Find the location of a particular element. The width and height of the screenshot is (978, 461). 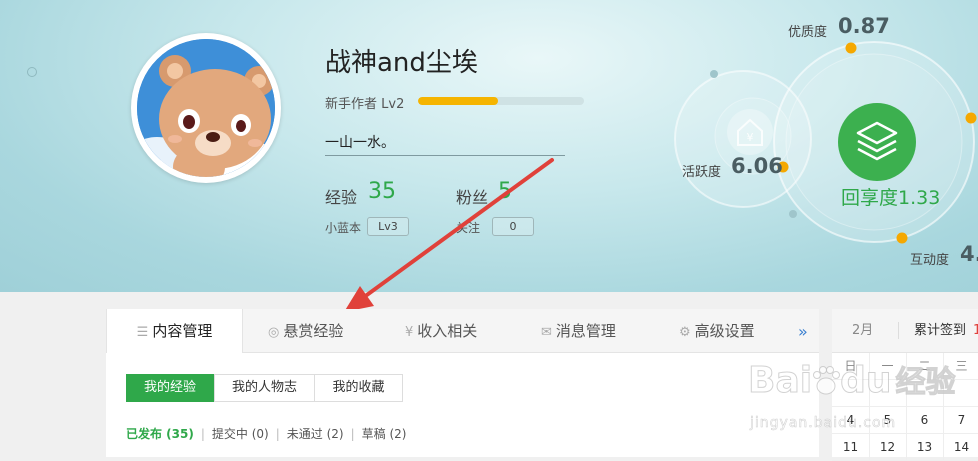

weekday-tue: 二 is located at coordinates (925, 366).